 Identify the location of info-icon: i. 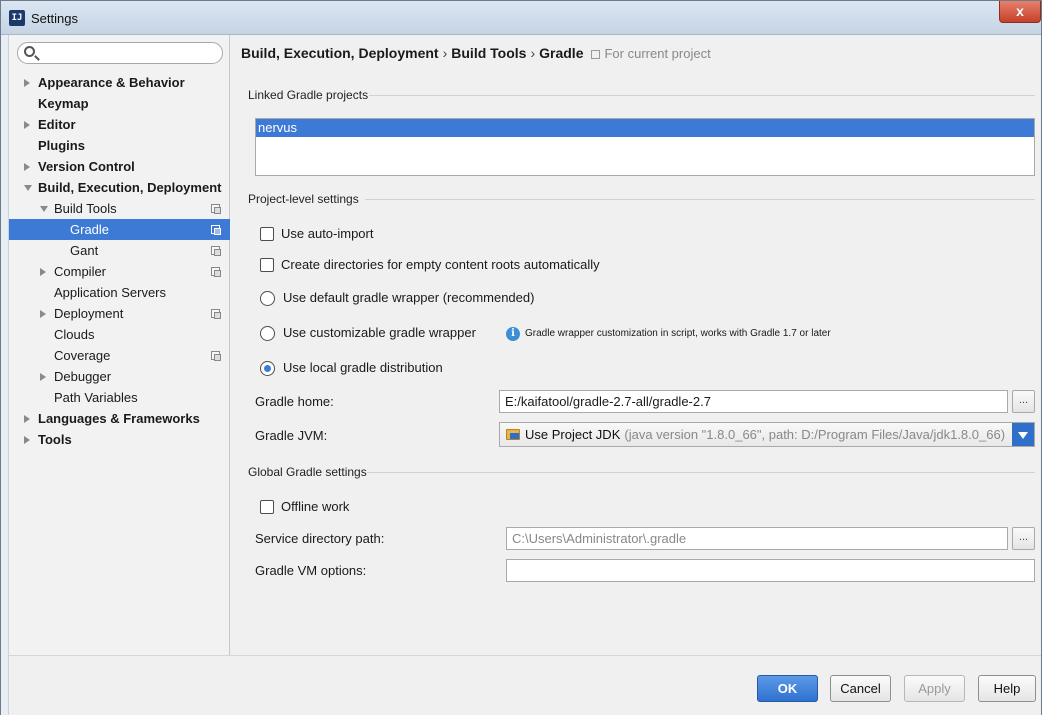
(513, 334).